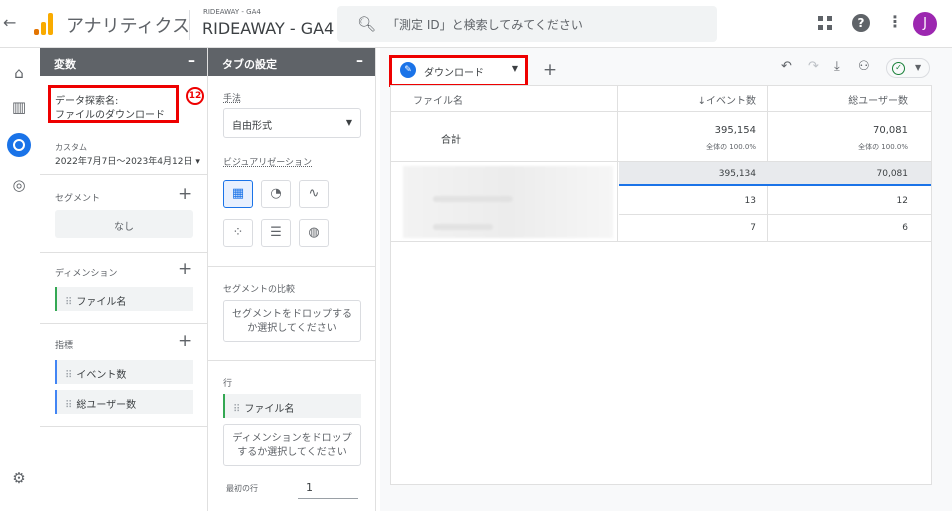 This screenshot has height=511, width=952. Describe the element at coordinates (232, 99) in the screenshot. I see `technique-label: 手法` at that location.